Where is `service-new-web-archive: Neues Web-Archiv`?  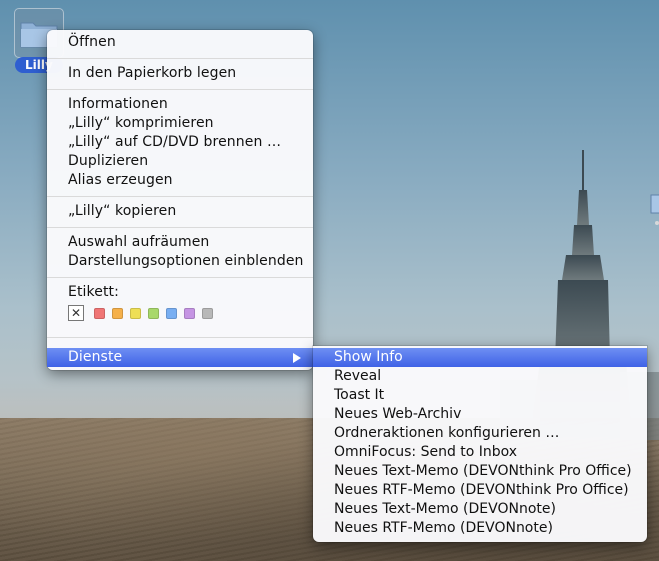
service-new-web-archive: Neues Web-Archiv is located at coordinates (480, 414).